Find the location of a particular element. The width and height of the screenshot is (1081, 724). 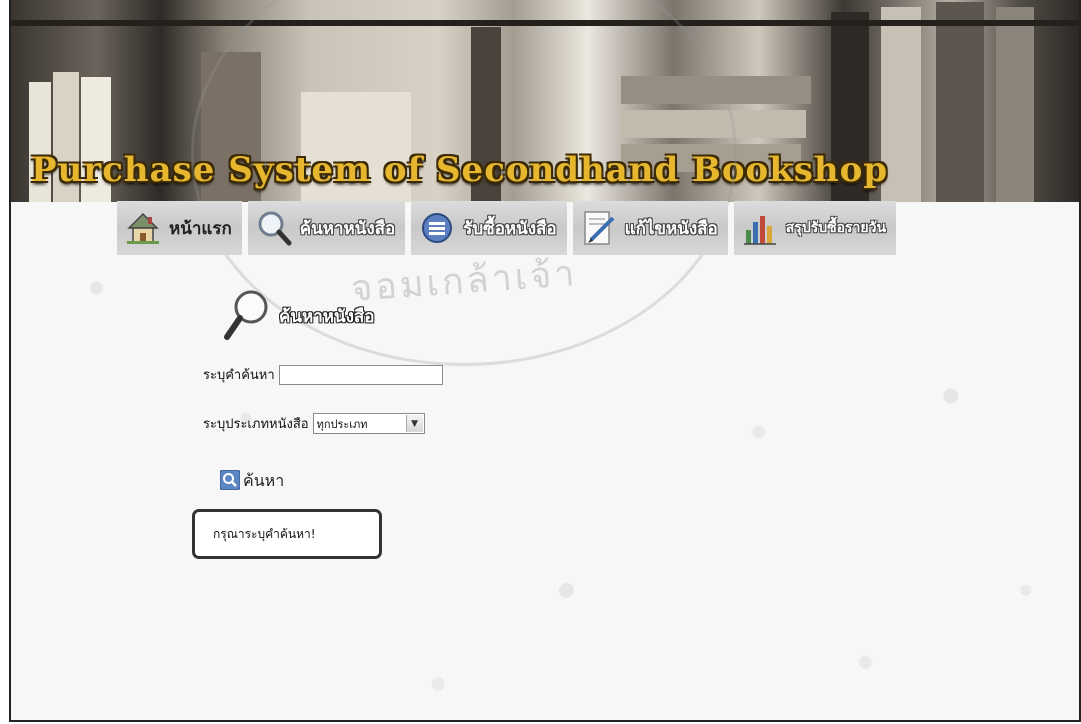

nav-buy-books-label: รับซื้อหนังสือ is located at coordinates (510, 228).